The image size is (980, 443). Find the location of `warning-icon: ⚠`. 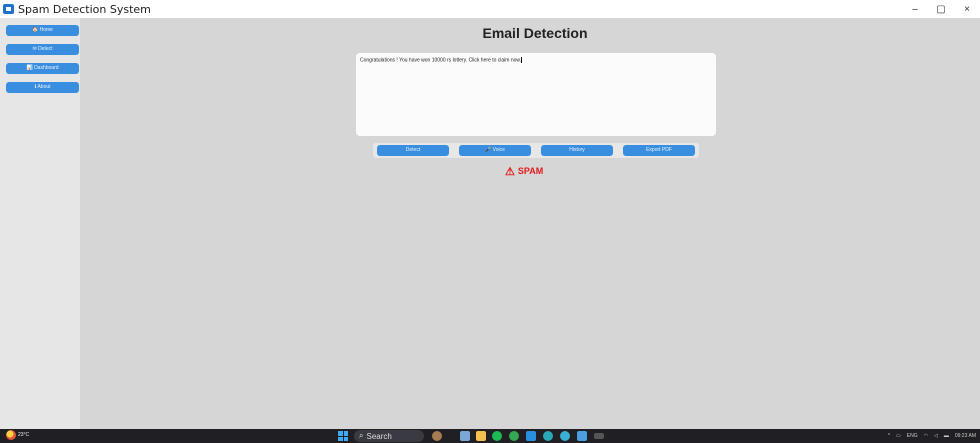

warning-icon: ⚠ is located at coordinates (510, 171).